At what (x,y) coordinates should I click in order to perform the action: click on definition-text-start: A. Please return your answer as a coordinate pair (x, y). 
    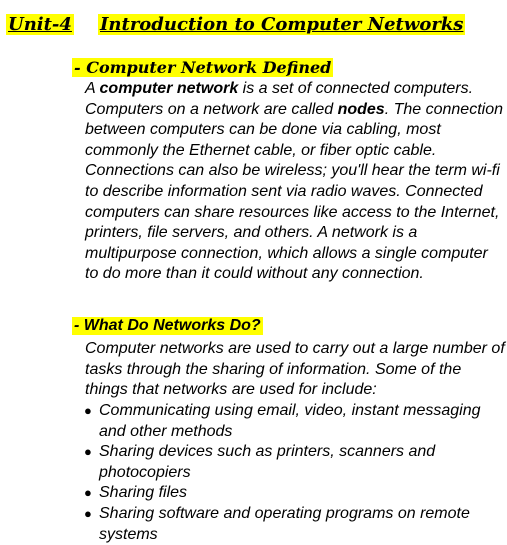
    Looking at the image, I should click on (92, 88).